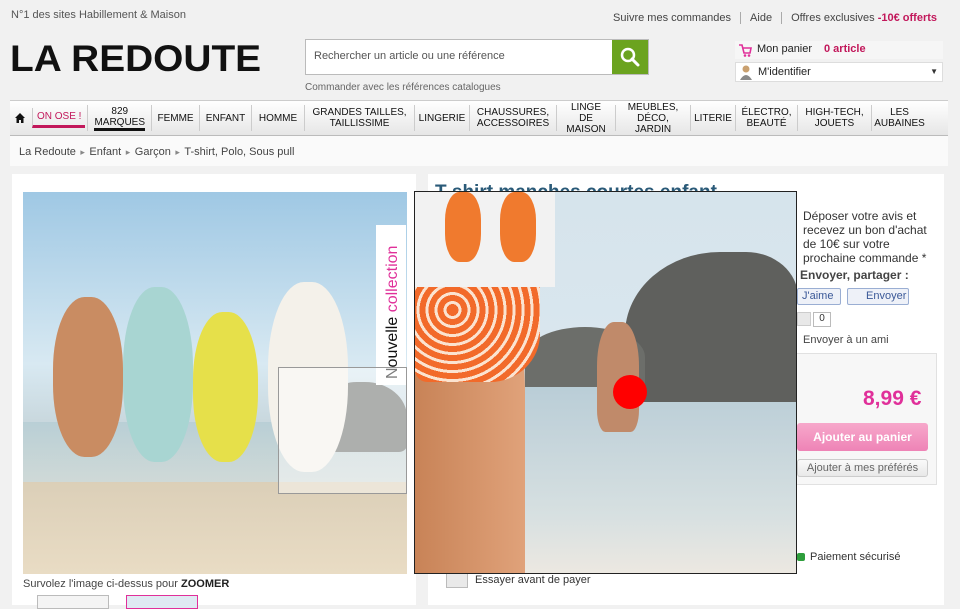  I want to click on nav-home, so click(20, 118).